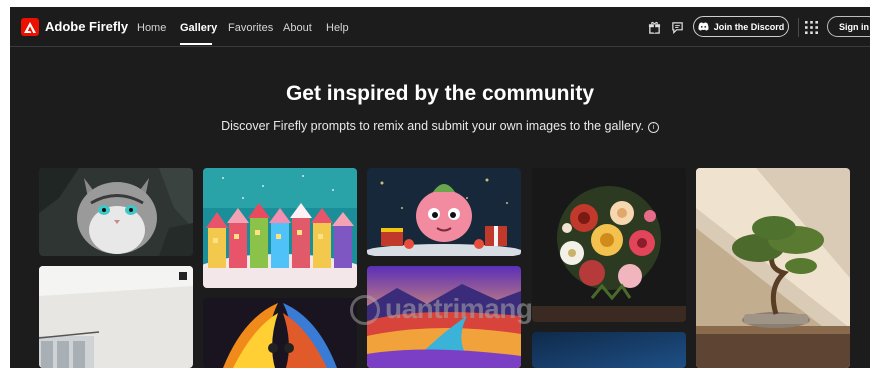  I want to click on nav-gallery: Gallery, so click(198, 28).